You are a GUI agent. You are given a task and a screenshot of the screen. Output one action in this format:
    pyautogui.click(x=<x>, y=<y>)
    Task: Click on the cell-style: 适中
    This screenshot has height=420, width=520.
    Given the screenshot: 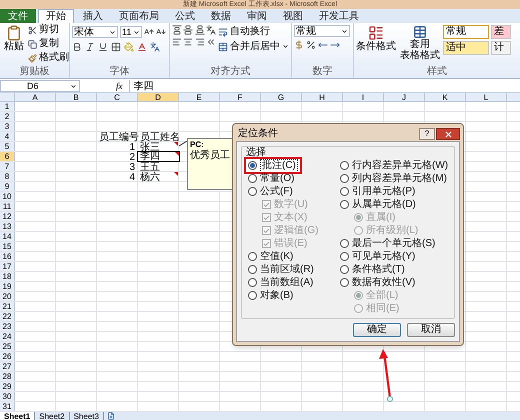 What is the action you would take?
    pyautogui.click(x=466, y=48)
    